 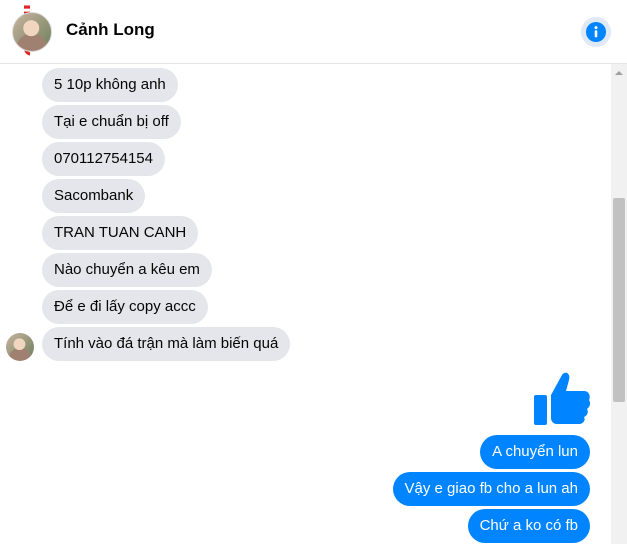 What do you see at coordinates (619, 73) in the screenshot?
I see `scroll-up-arrow-icon` at bounding box center [619, 73].